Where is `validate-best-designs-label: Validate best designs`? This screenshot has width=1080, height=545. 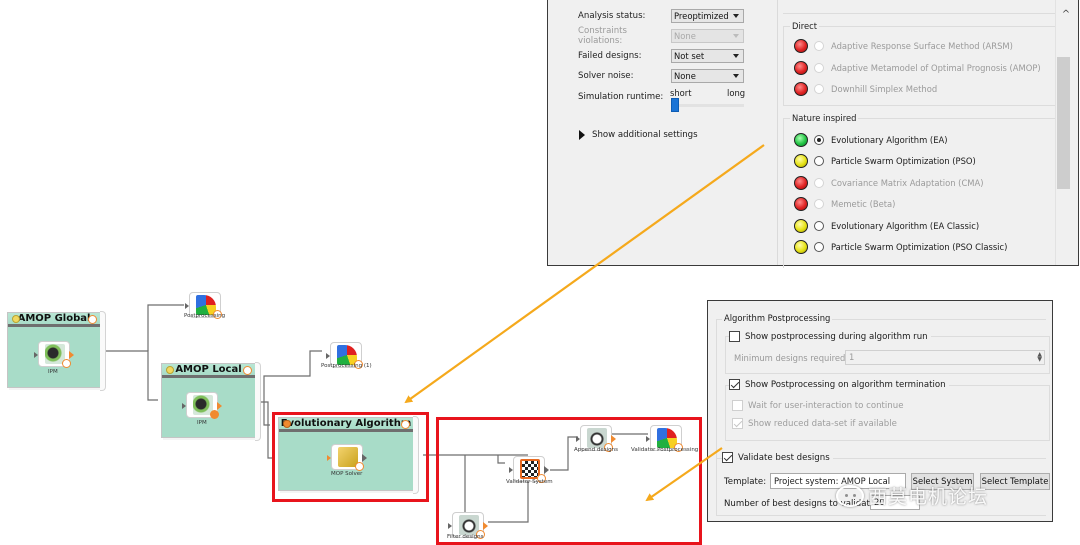 validate-best-designs-label: Validate best designs is located at coordinates (784, 457).